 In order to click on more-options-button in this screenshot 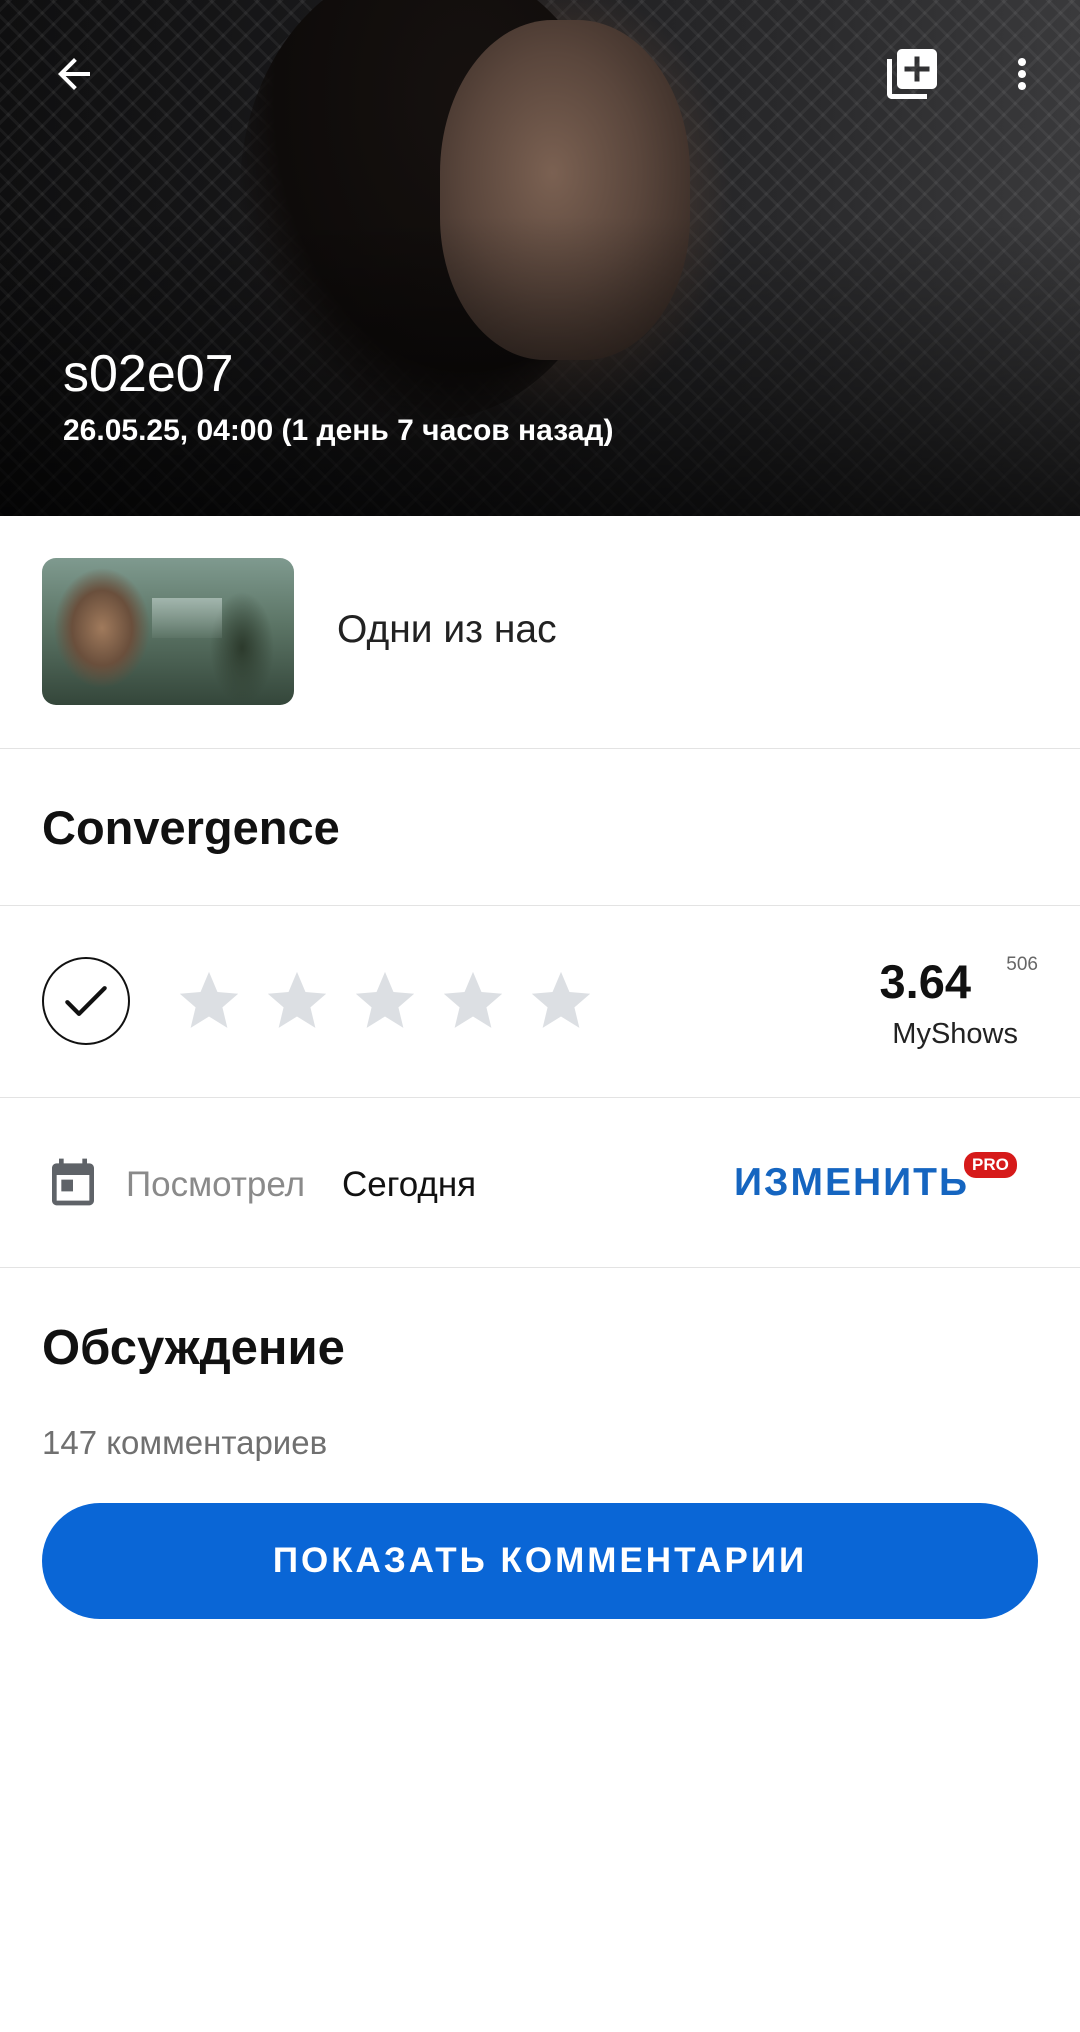, I will do `click(1022, 74)`.